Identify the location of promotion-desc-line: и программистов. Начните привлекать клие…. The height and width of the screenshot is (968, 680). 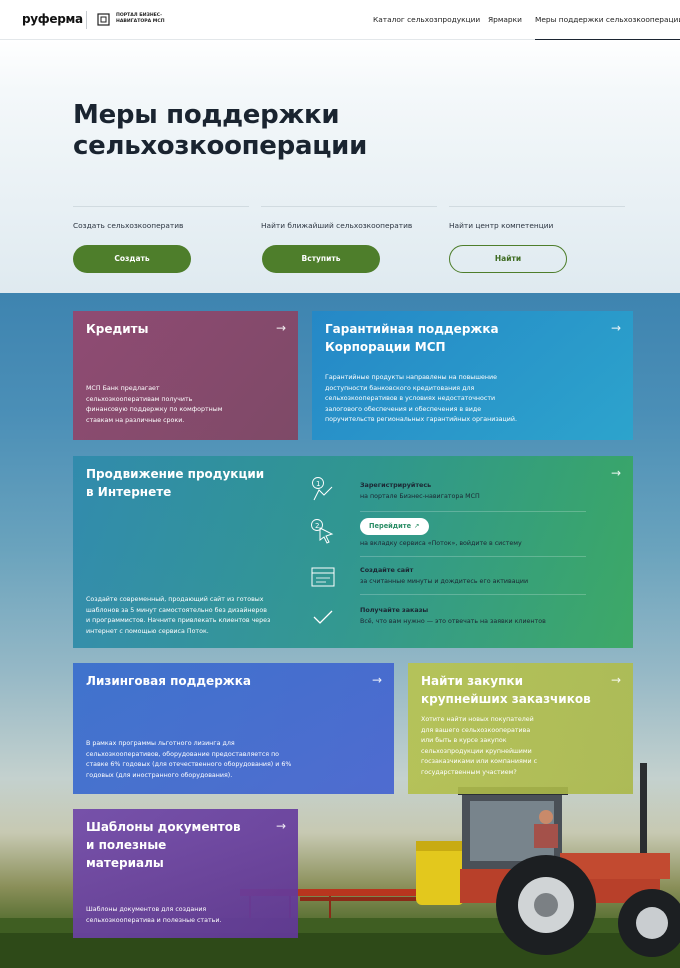
(178, 621).